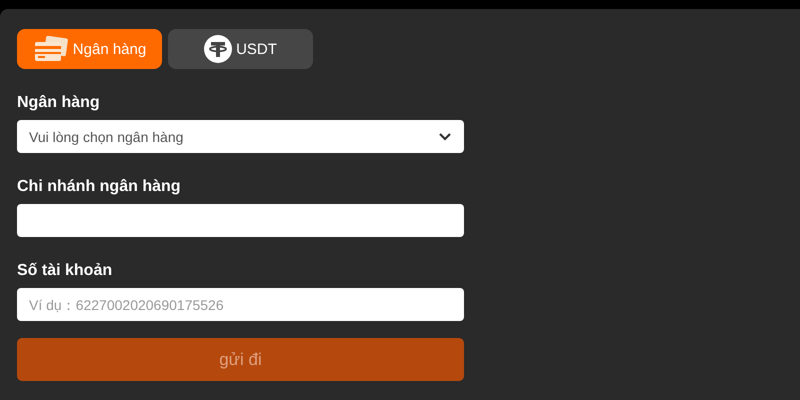 Image resolution: width=800 pixels, height=400 pixels. Describe the element at coordinates (240, 304) in the screenshot. I see `input-field: Ví dụ：6227002020690175526` at that location.